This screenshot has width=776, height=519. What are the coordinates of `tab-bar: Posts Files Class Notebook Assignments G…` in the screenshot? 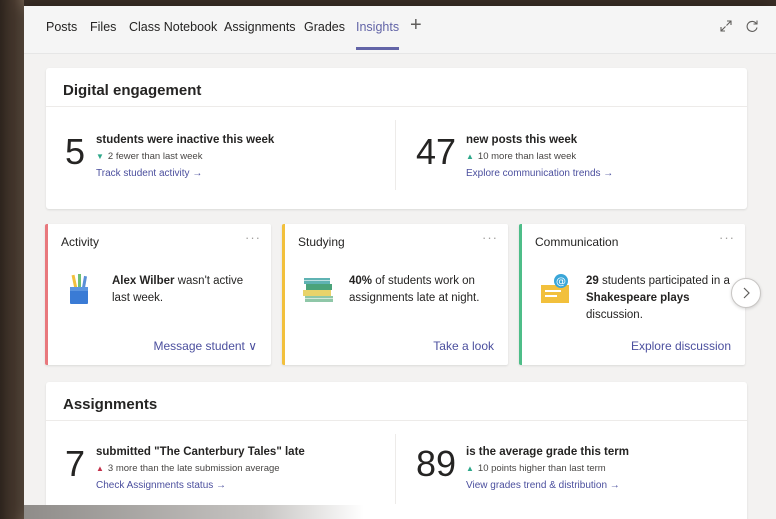 It's located at (400, 30).